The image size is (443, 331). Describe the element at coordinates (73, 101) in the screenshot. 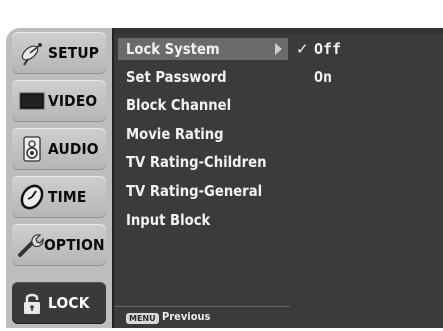

I see `tab-video-label: VIDEO` at that location.